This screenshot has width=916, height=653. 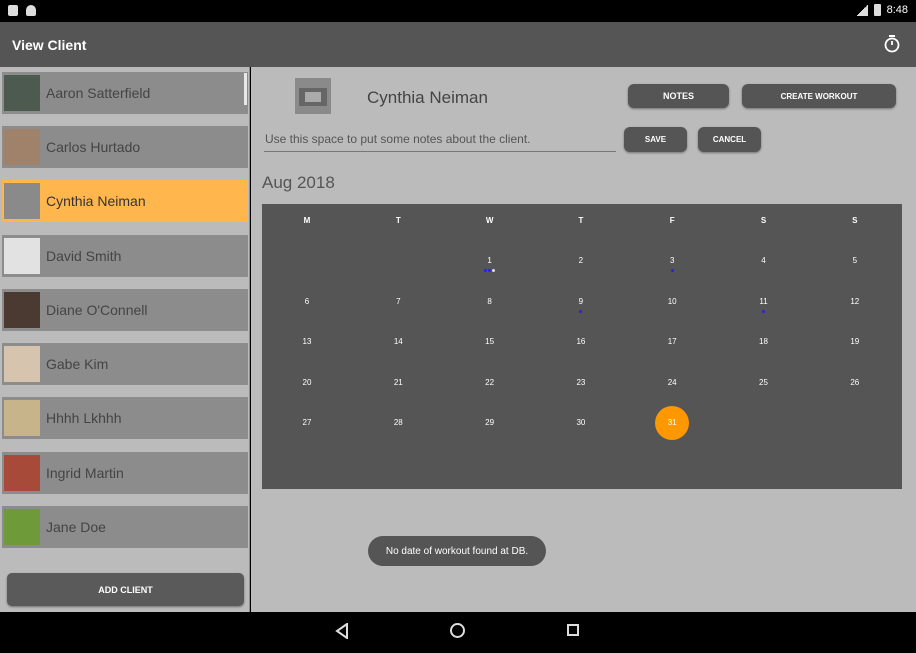 What do you see at coordinates (313, 96) in the screenshot?
I see `profile-avatar` at bounding box center [313, 96].